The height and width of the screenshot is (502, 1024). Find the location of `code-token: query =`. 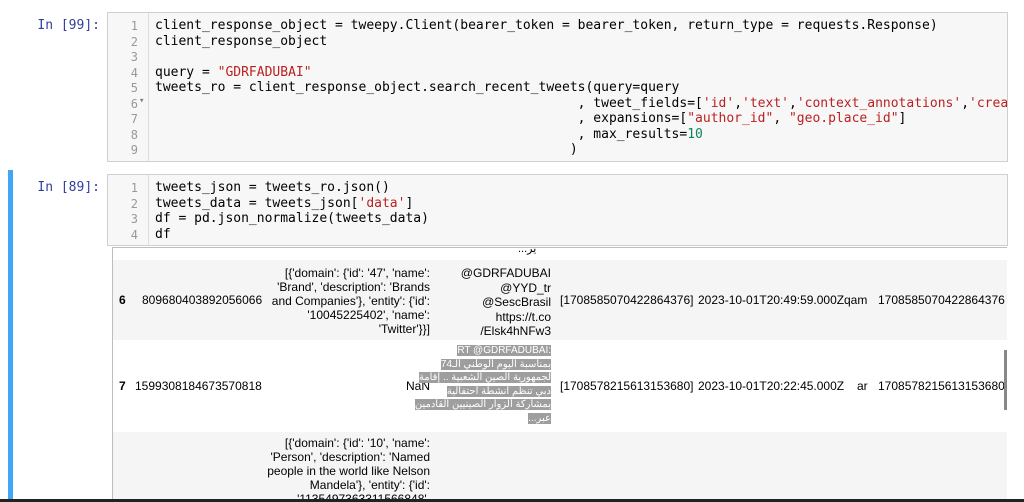

code-token: query = is located at coordinates (186, 72).